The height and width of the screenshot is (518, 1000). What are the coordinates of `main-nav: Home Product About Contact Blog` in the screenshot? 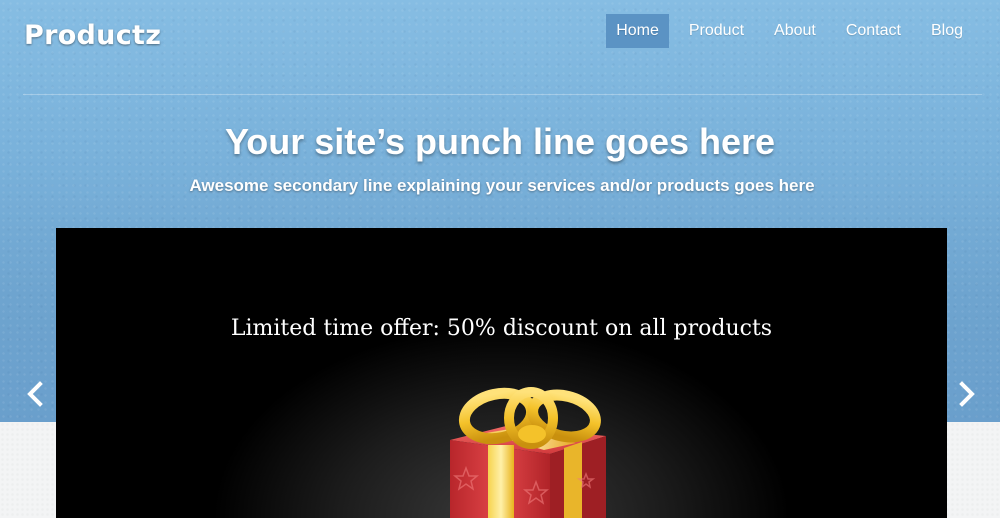 It's located at (784, 31).